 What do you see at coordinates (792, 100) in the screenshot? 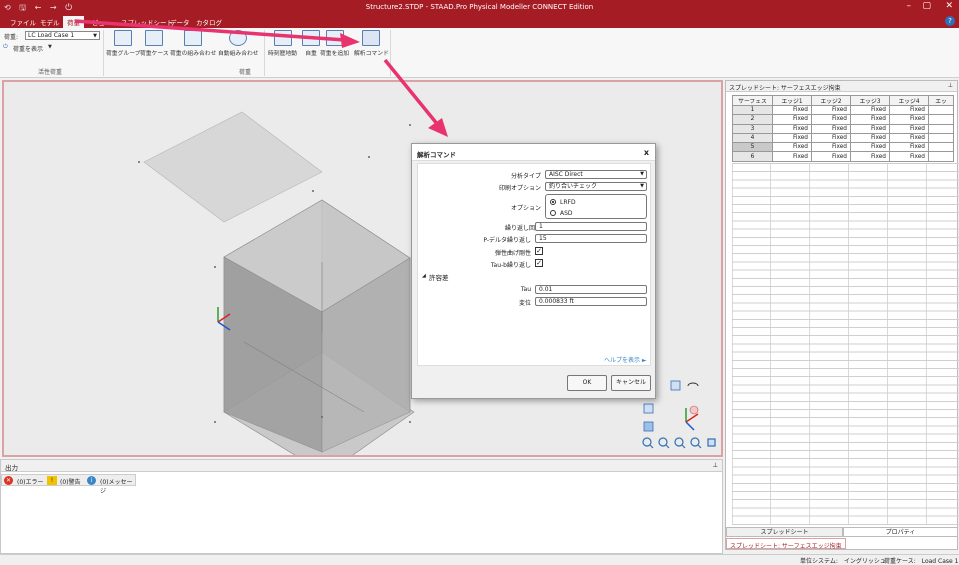
I see `col-edge1: エッジ1` at bounding box center [792, 100].